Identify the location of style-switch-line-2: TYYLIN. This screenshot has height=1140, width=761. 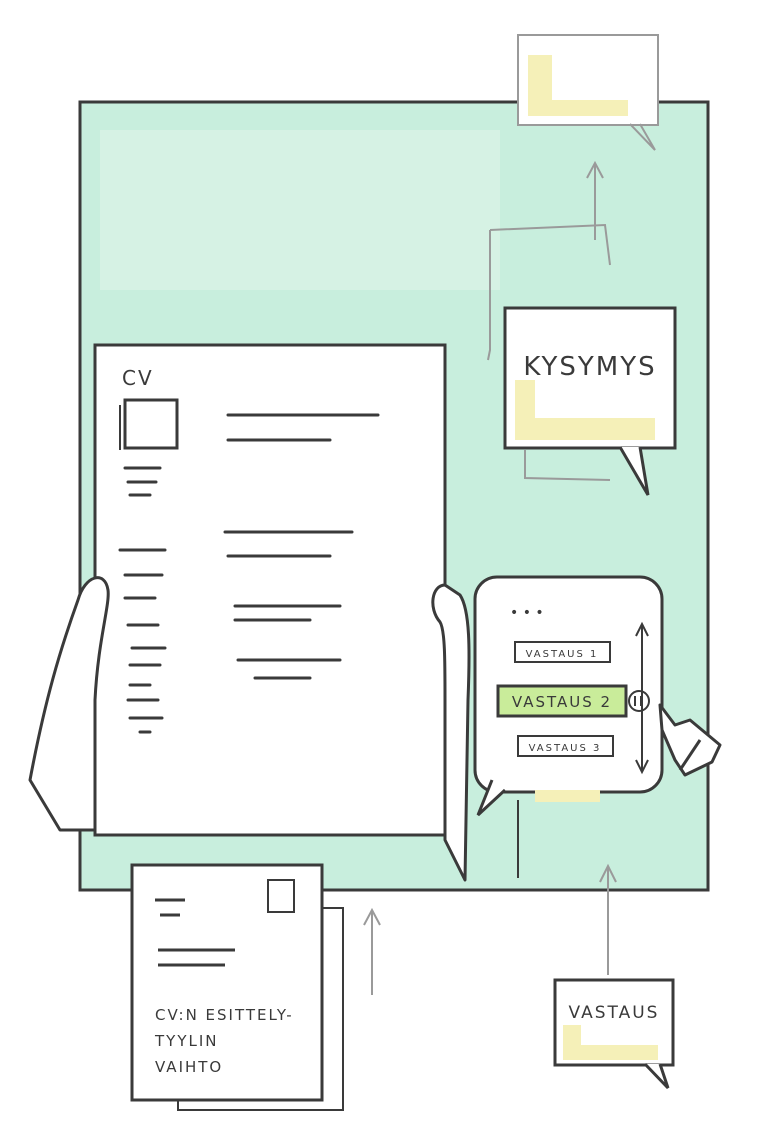
(186, 1041).